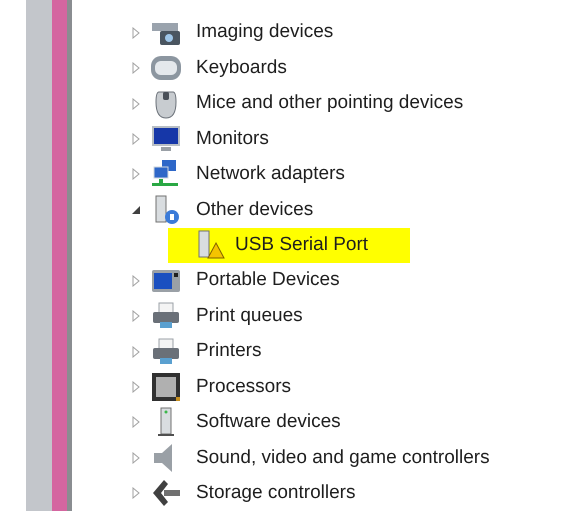 This screenshot has width=584, height=511. I want to click on tree-item-label: Network adapters, so click(270, 174).